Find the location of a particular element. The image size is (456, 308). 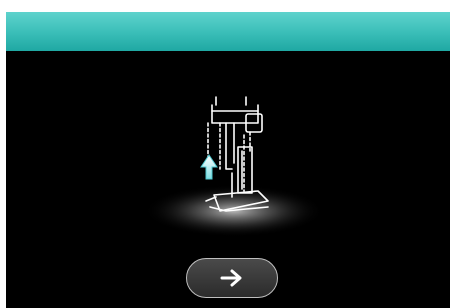

arrow-right-icon is located at coordinates (231, 278).